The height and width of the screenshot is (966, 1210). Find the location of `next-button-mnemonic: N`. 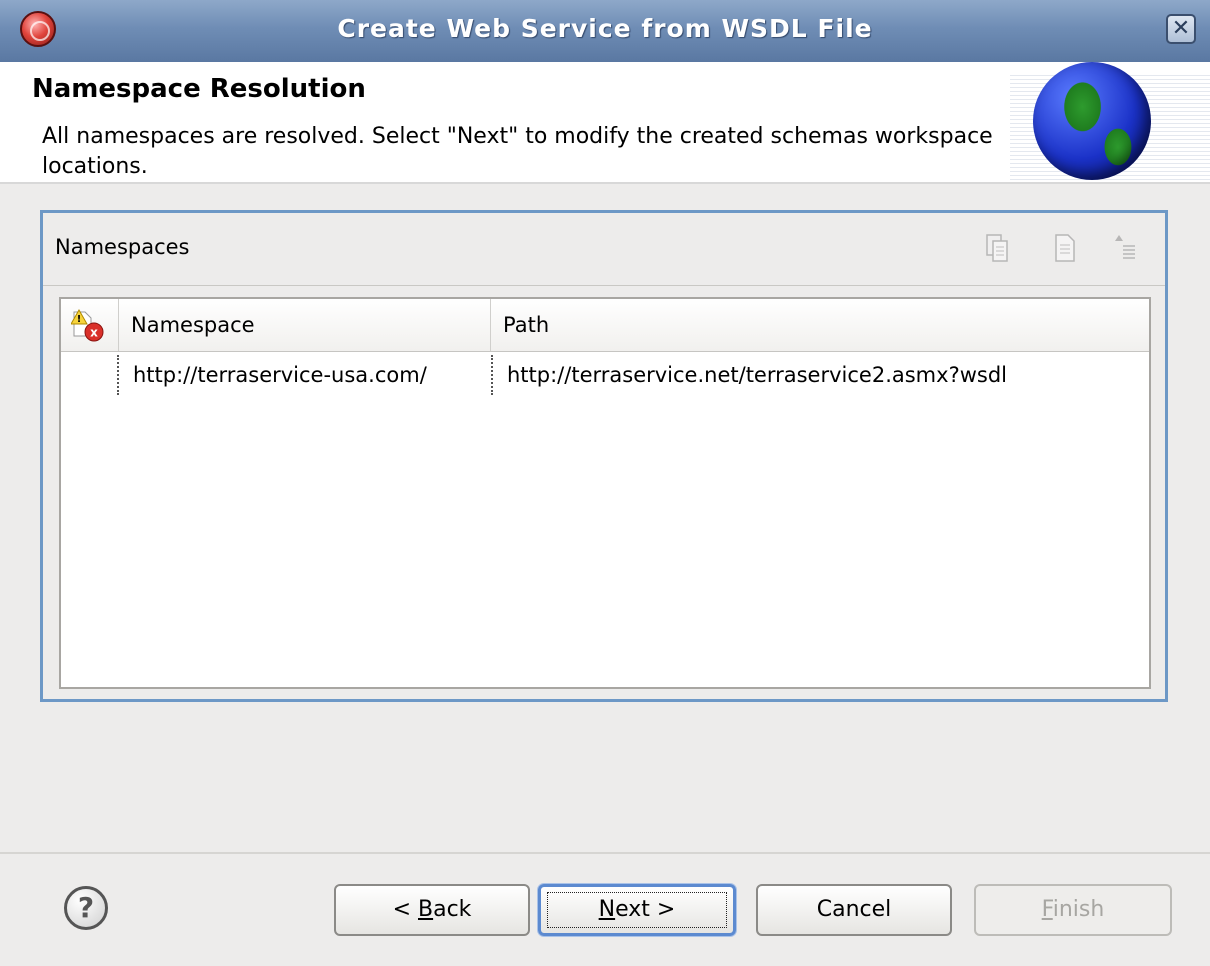

next-button-mnemonic: N is located at coordinates (607, 909).